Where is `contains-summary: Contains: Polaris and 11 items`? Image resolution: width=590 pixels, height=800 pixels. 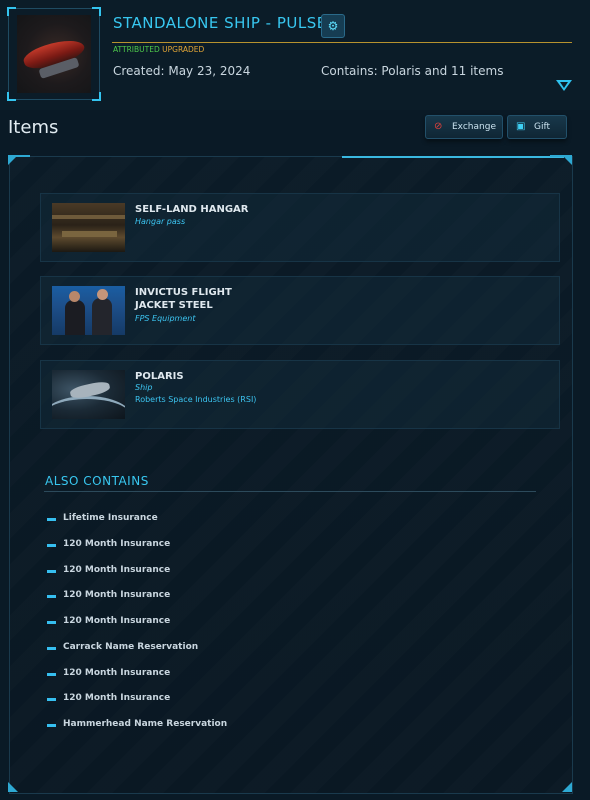
contains-summary: Contains: Polaris and 11 items is located at coordinates (412, 71).